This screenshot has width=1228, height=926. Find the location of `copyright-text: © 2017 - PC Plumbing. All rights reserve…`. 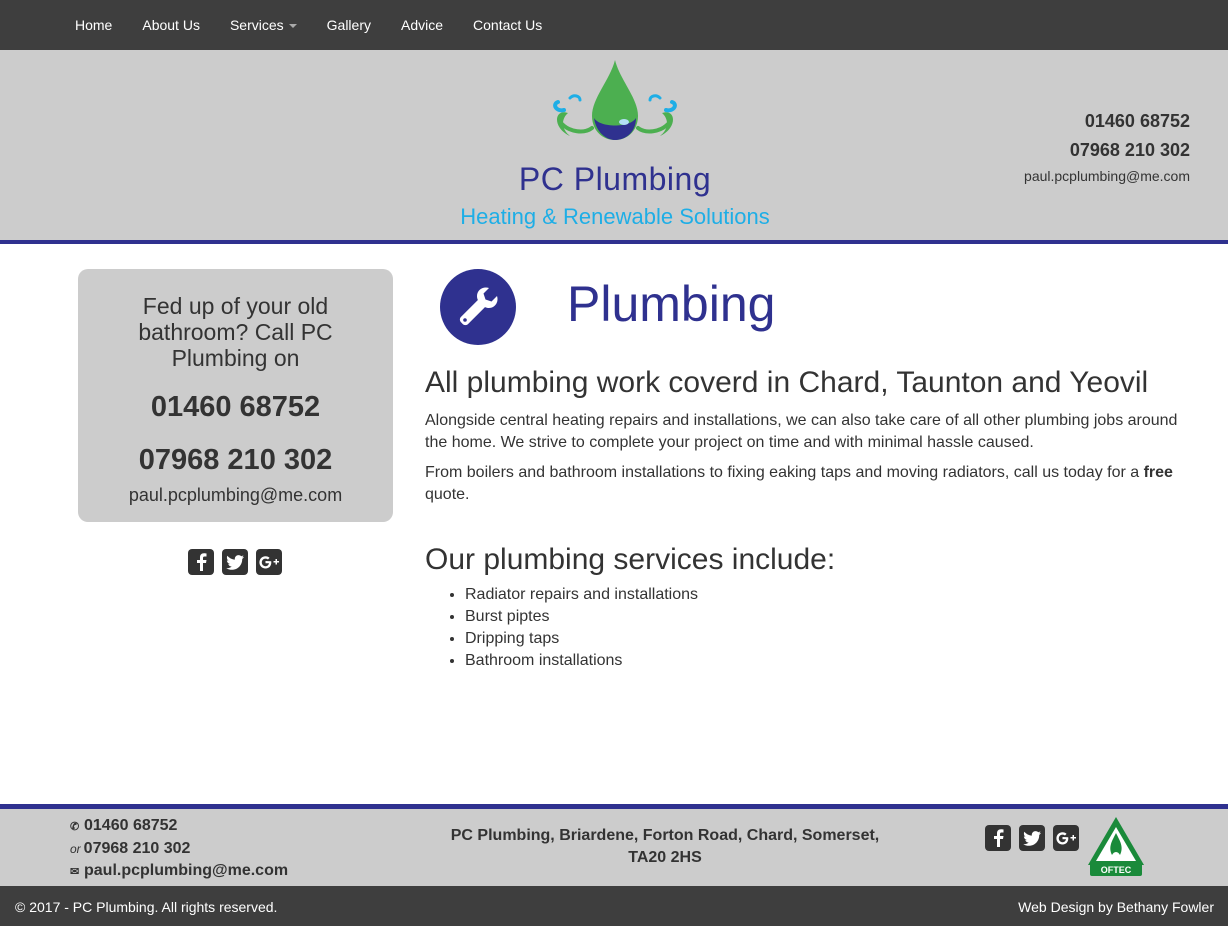

copyright-text: © 2017 - PC Plumbing. All rights reserve… is located at coordinates (146, 907).